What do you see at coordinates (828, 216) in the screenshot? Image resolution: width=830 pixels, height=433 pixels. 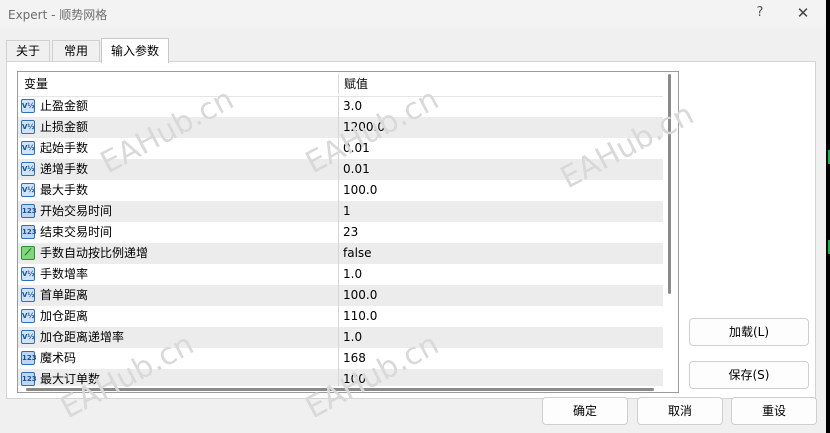 I see `background-chart-edge` at bounding box center [828, 216].